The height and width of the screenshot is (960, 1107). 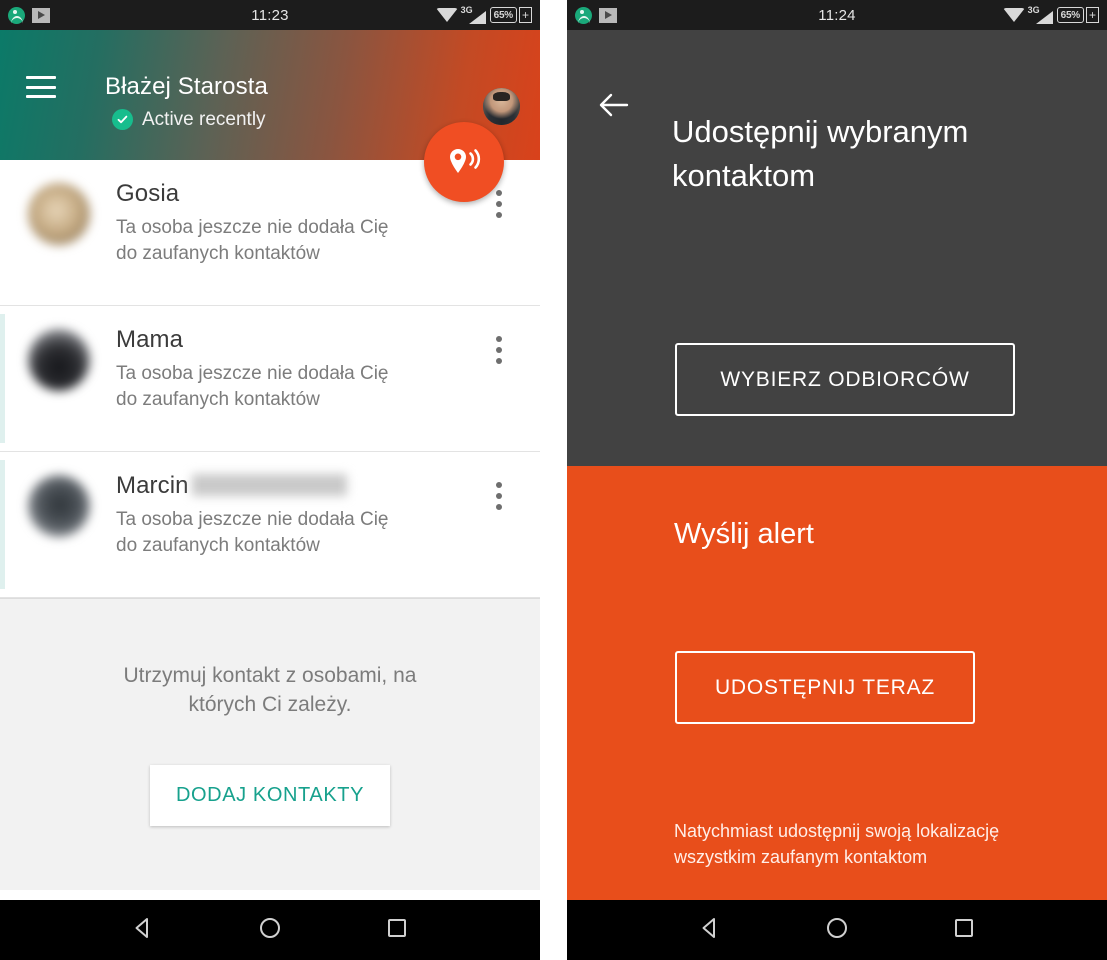 I want to click on cta-line: Utrzymuj kontakt z osobami, na, so click(x=270, y=675).